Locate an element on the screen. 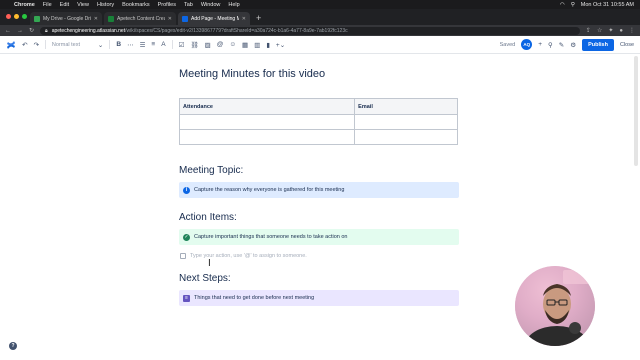 The height and width of the screenshot is (360, 640). meeting-topic-heading: Meeting Topic: is located at coordinates (319, 170).